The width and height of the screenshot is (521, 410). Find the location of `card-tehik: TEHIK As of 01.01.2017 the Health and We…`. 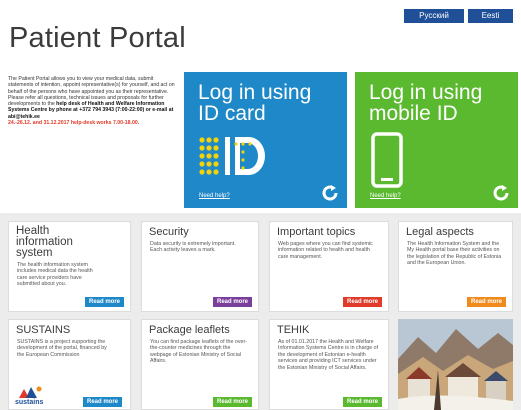

card-tehik: TEHIK As of 01.01.2017 the Health and We… is located at coordinates (329, 364).